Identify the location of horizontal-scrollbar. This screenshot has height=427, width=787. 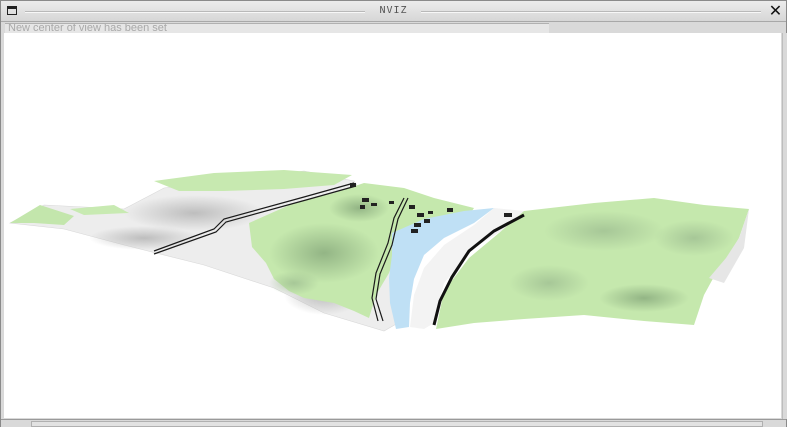
(397, 424).